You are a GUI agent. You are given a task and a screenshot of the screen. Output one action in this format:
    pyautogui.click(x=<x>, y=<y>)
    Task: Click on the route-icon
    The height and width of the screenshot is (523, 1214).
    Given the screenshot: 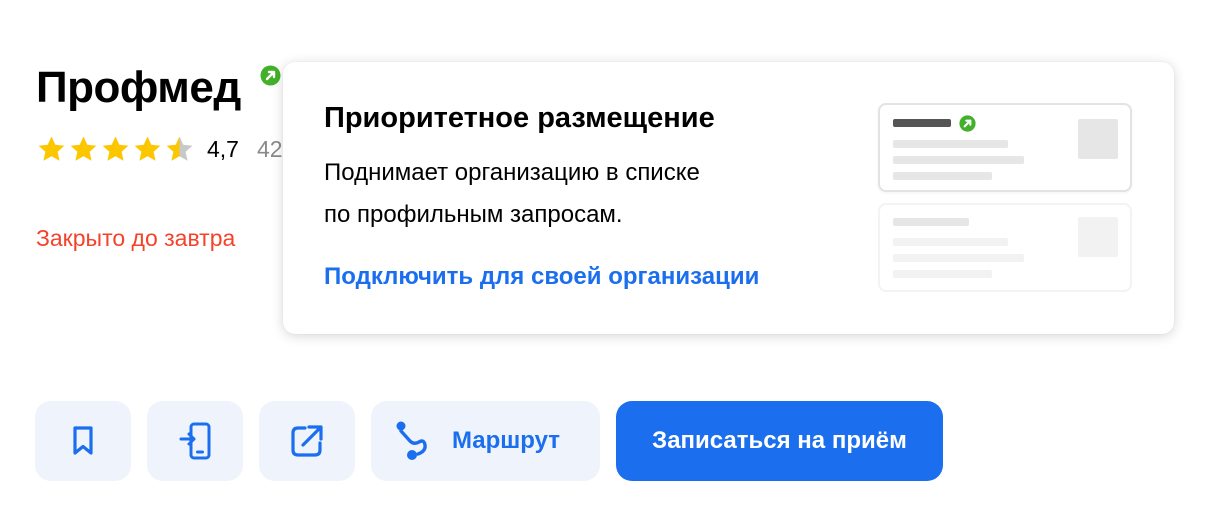 What is the action you would take?
    pyautogui.click(x=411, y=440)
    